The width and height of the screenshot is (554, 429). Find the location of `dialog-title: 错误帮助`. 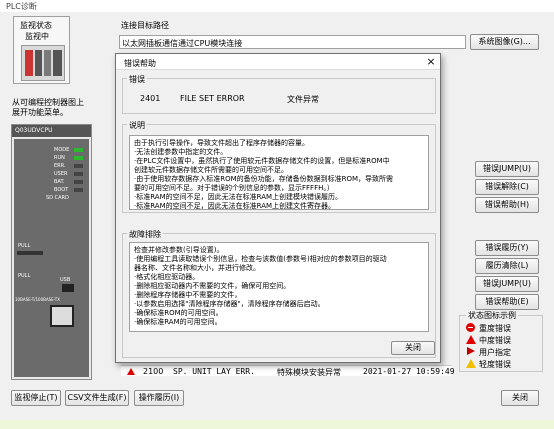

dialog-title: 错误帮助 is located at coordinates (140, 63).